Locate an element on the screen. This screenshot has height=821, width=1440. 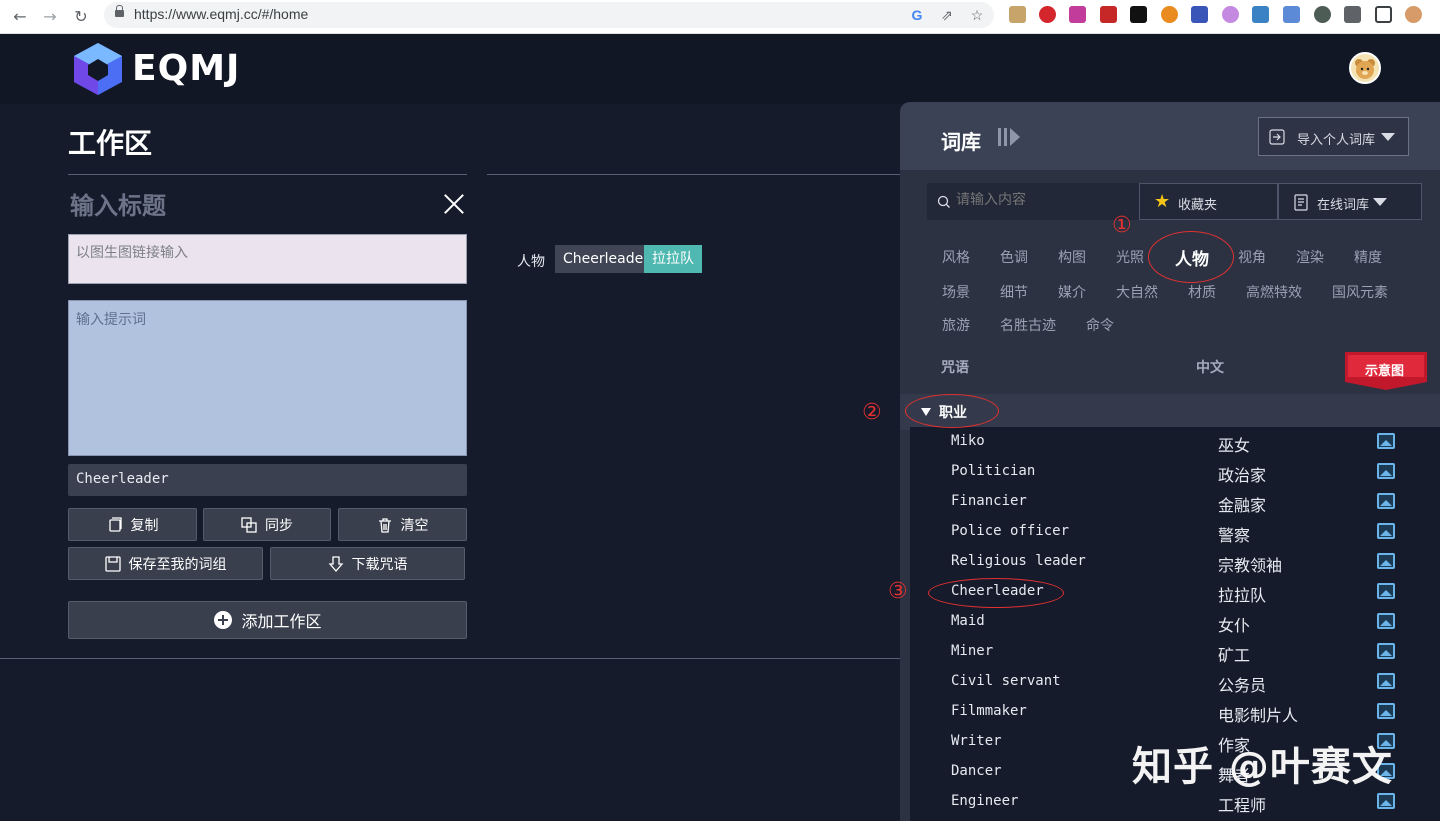
extensions-puzzle-icon is located at coordinates (1352, 14).